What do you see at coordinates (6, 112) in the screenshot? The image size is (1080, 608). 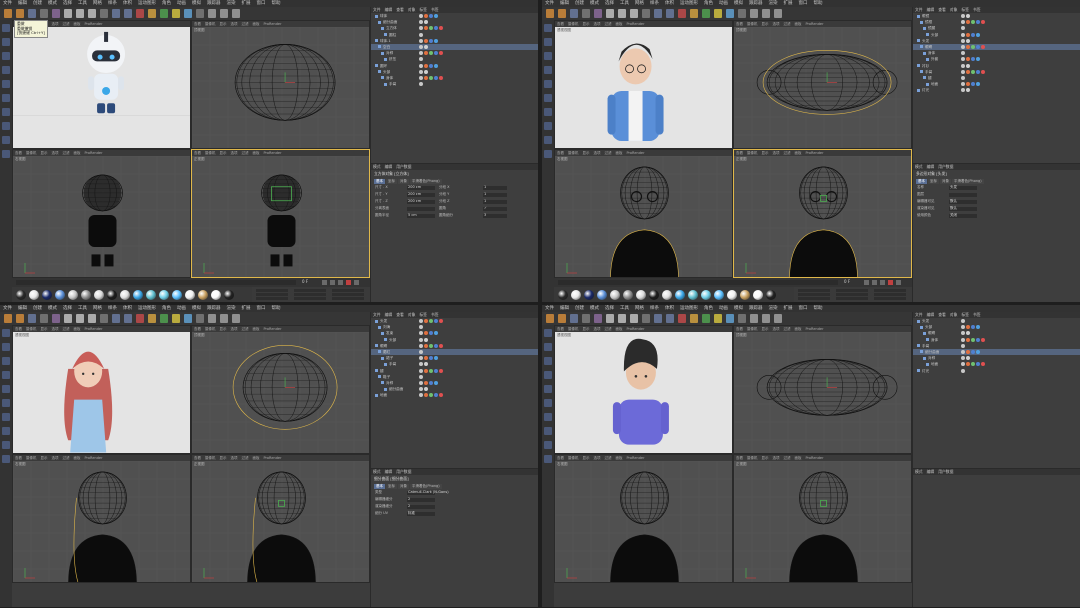 I see `snap-icon` at bounding box center [6, 112].